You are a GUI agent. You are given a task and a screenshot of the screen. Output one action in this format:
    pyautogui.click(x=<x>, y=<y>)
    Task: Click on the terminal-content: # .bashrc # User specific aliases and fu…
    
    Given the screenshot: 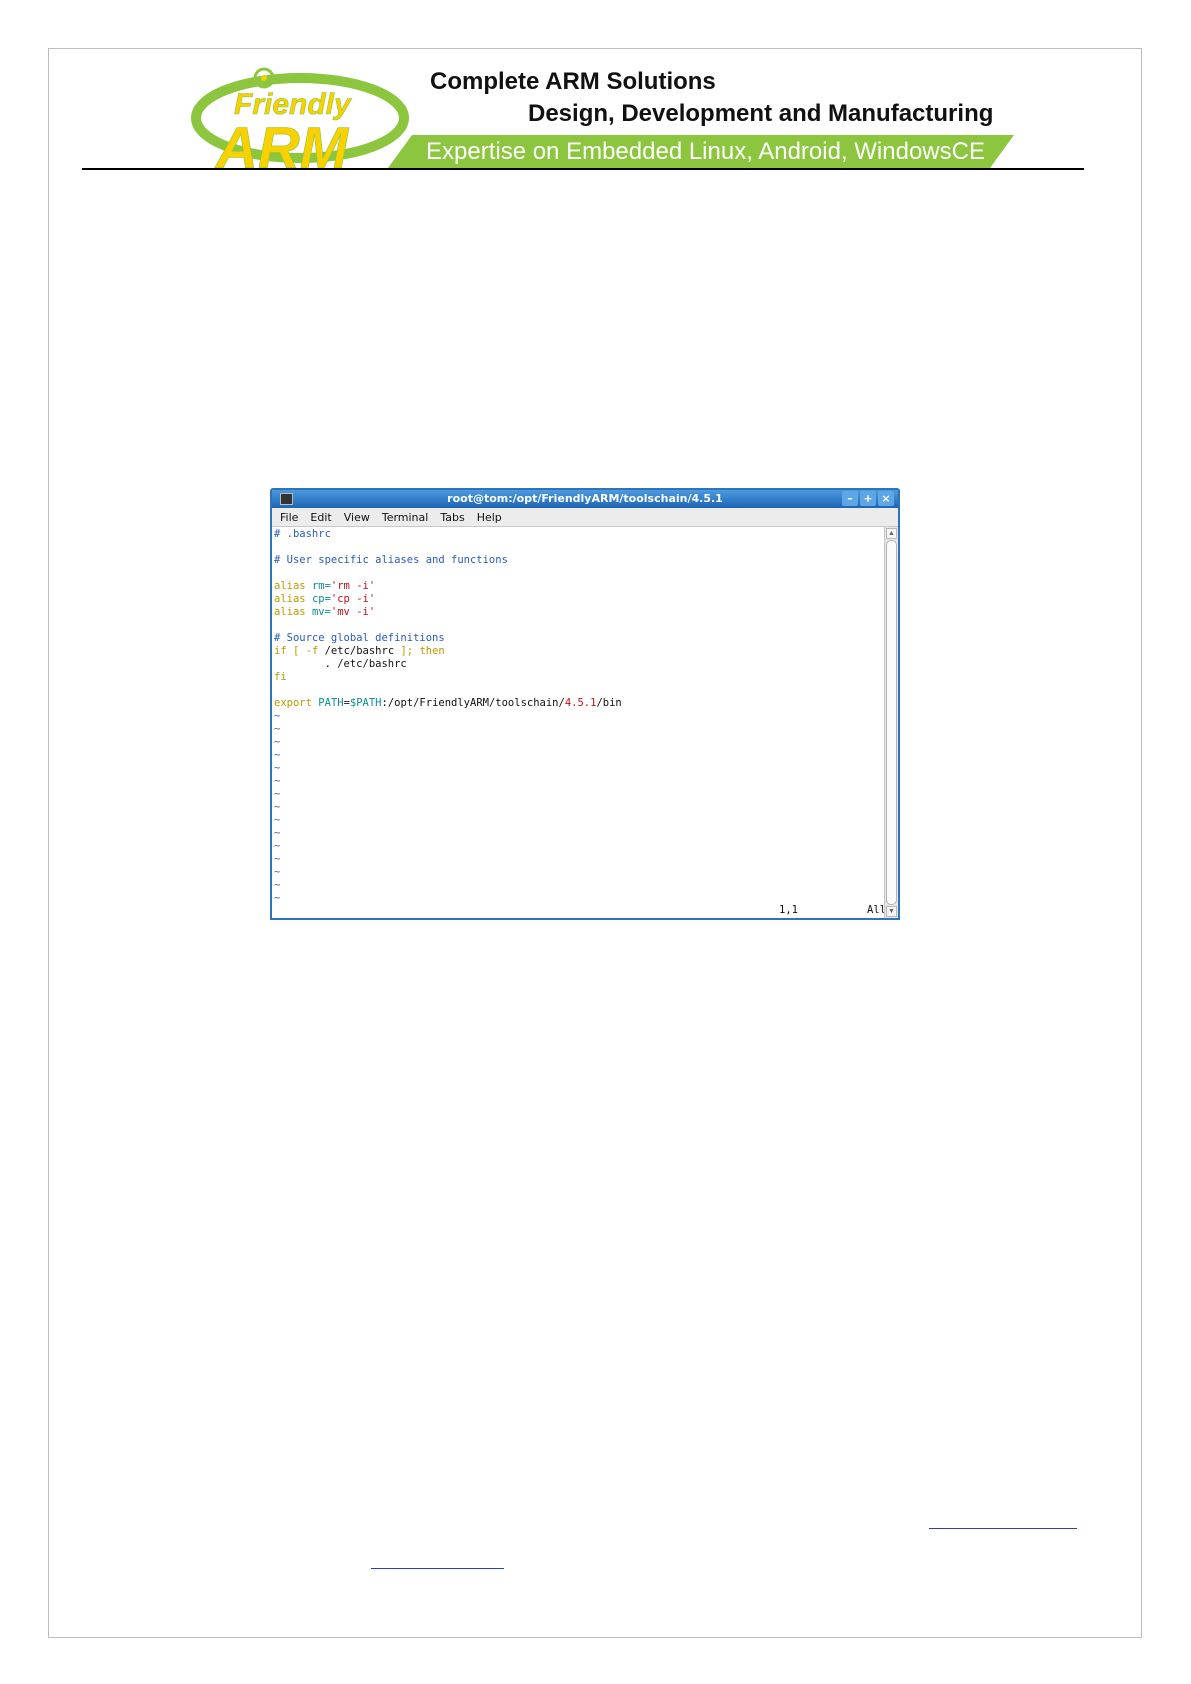 What is the action you would take?
    pyautogui.click(x=579, y=722)
    